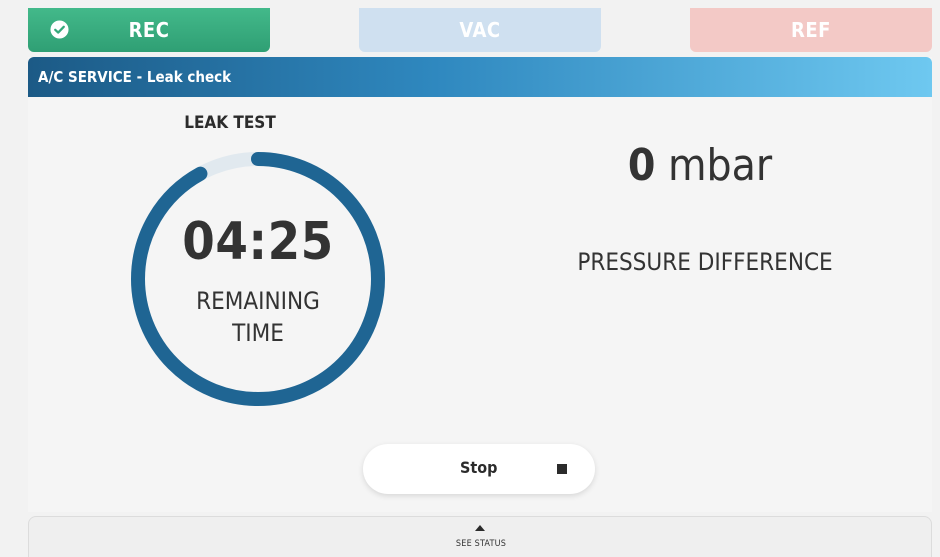  I want to click on tab-vac: VAC, so click(480, 30).